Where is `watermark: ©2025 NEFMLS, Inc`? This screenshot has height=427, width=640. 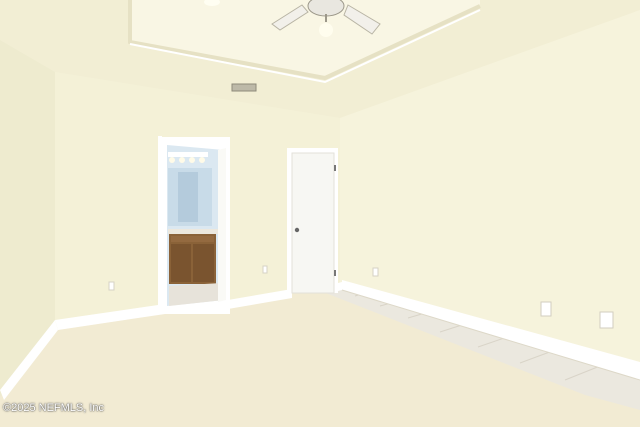
watermark: ©2025 NEFMLS, Inc is located at coordinates (54, 408).